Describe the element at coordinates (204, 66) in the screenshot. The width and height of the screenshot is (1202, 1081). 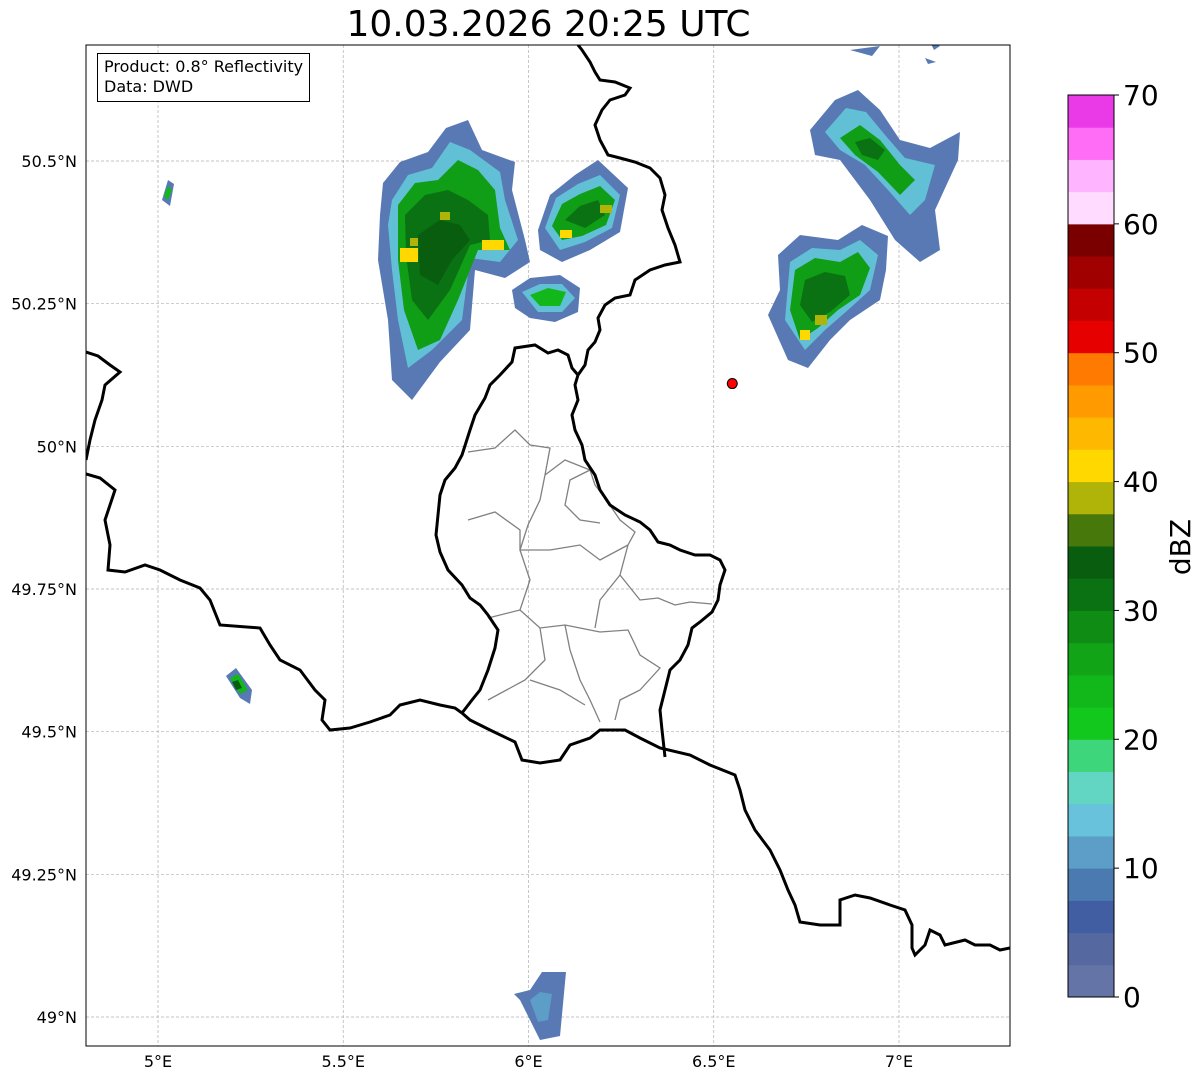
I see `product-label: Product: 0.8° Reflectivity` at that location.